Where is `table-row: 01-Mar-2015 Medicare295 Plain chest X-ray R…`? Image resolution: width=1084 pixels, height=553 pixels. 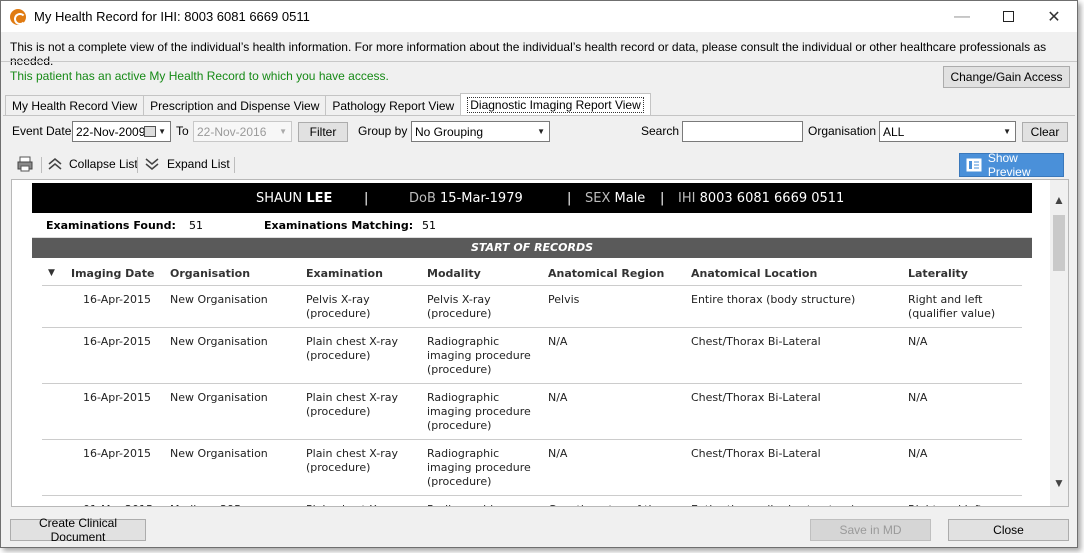
table-row: 01-Mar-2015 Medicare295 Plain chest X-ray R… is located at coordinates (532, 501).